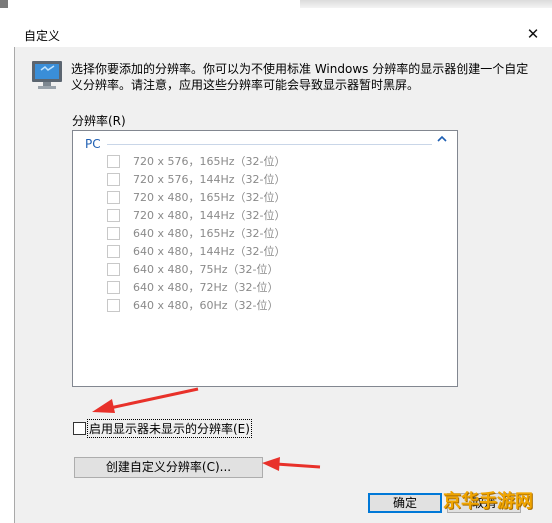  Describe the element at coordinates (533, 34) in the screenshot. I see `close-icon: ✕` at that location.